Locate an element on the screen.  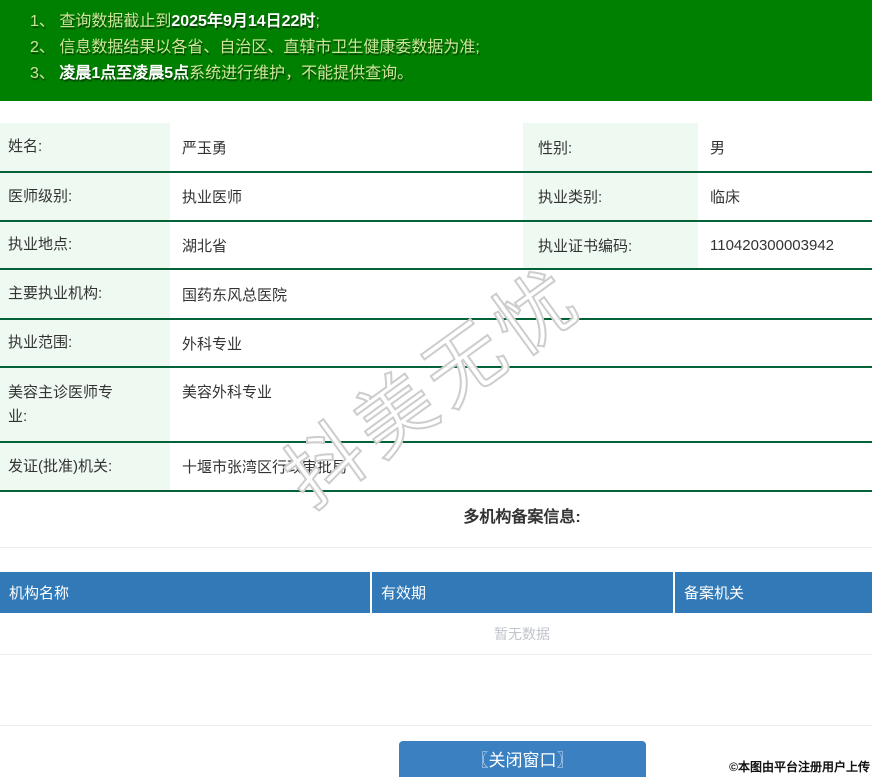
field-value-practice-category: 临床 is located at coordinates (725, 197).